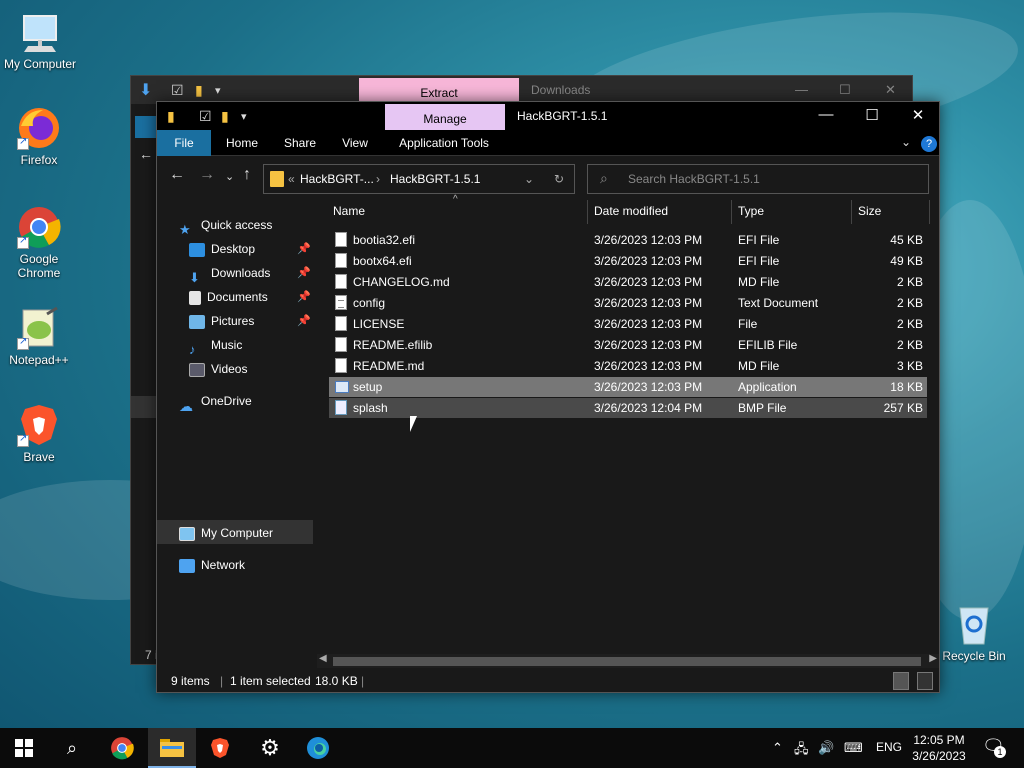 Image resolution: width=1024 pixels, height=768 pixels. What do you see at coordinates (826, 748) in the screenshot?
I see `volume-icon: 🔊` at bounding box center [826, 748].